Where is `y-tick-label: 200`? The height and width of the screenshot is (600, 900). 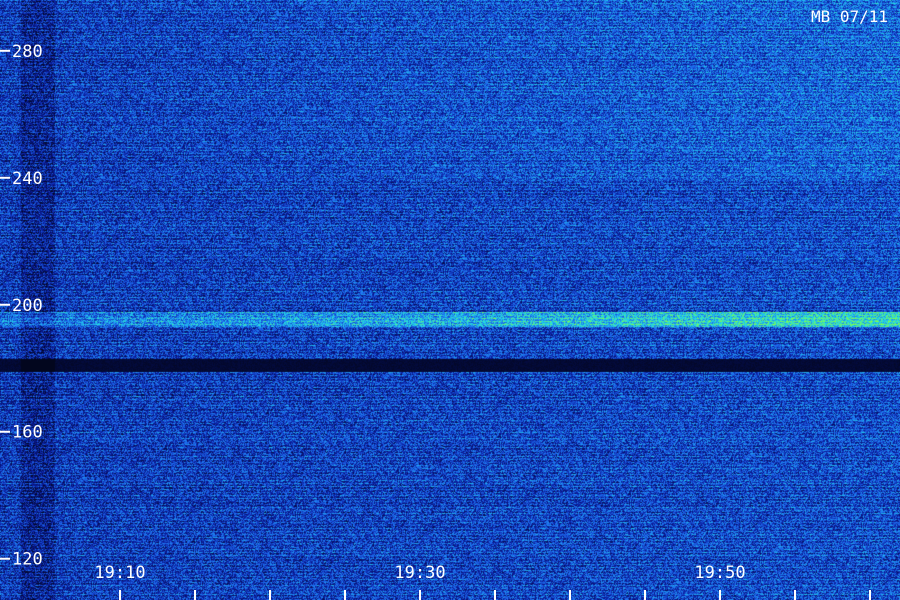 y-tick-label: 200 is located at coordinates (27, 306).